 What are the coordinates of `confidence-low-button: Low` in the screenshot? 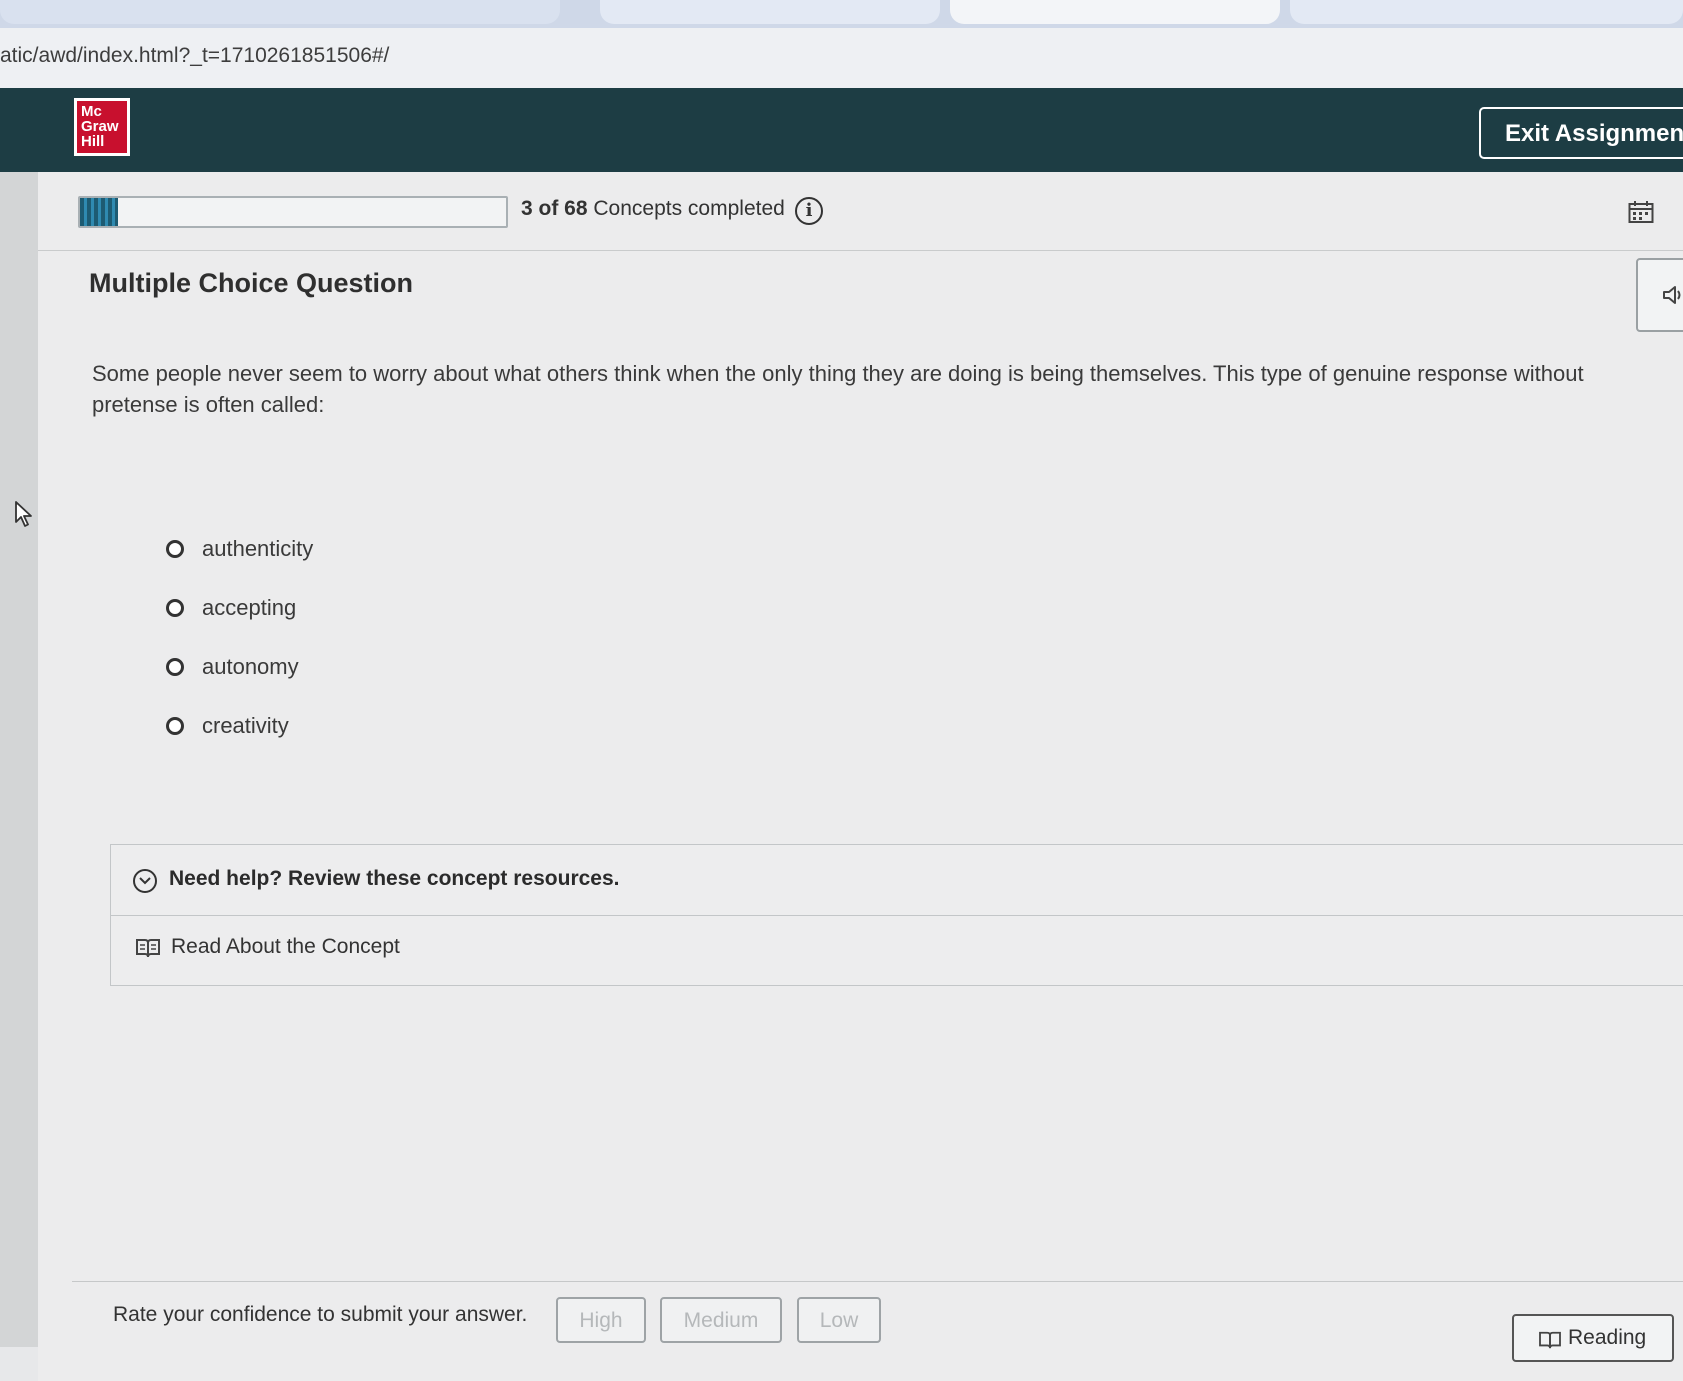 It's located at (839, 1320).